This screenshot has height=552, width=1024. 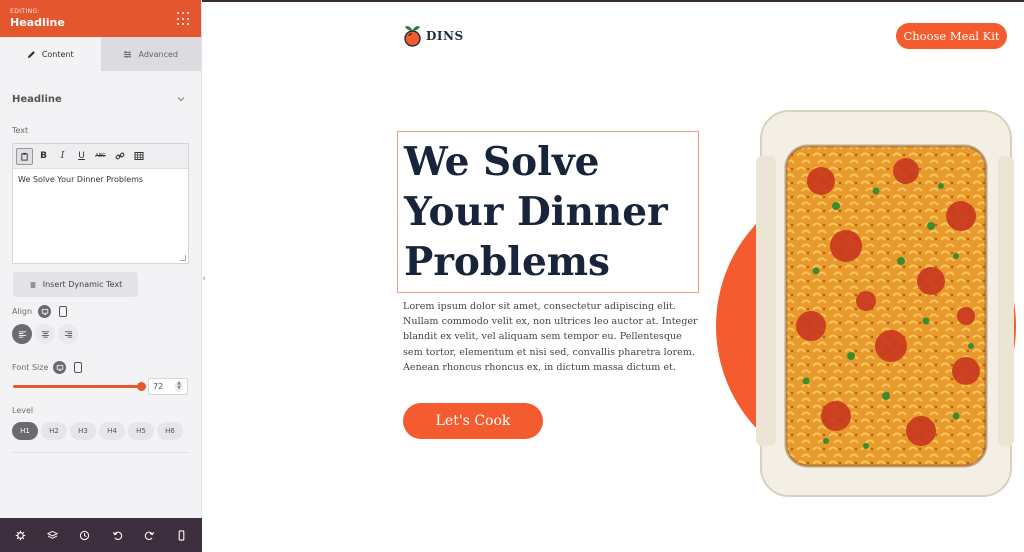 What do you see at coordinates (168, 386) in the screenshot?
I see `font-size-input: 72 ▲ ▼` at bounding box center [168, 386].